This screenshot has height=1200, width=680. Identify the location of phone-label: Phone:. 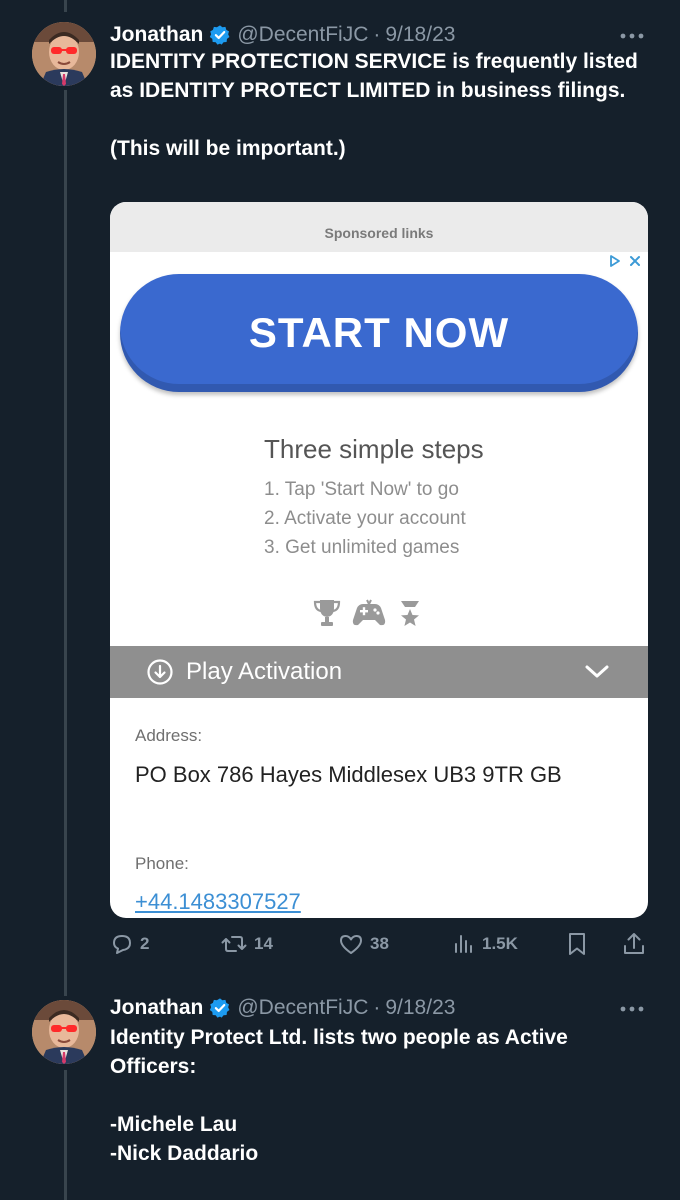
(162, 863).